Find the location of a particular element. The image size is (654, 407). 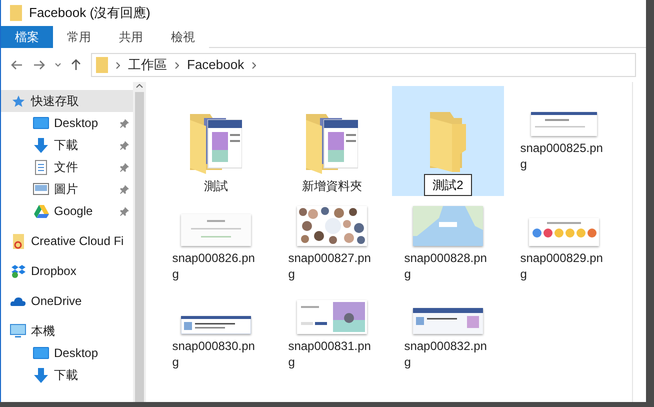

sidebar-item: 圖片 is located at coordinates (67, 189).